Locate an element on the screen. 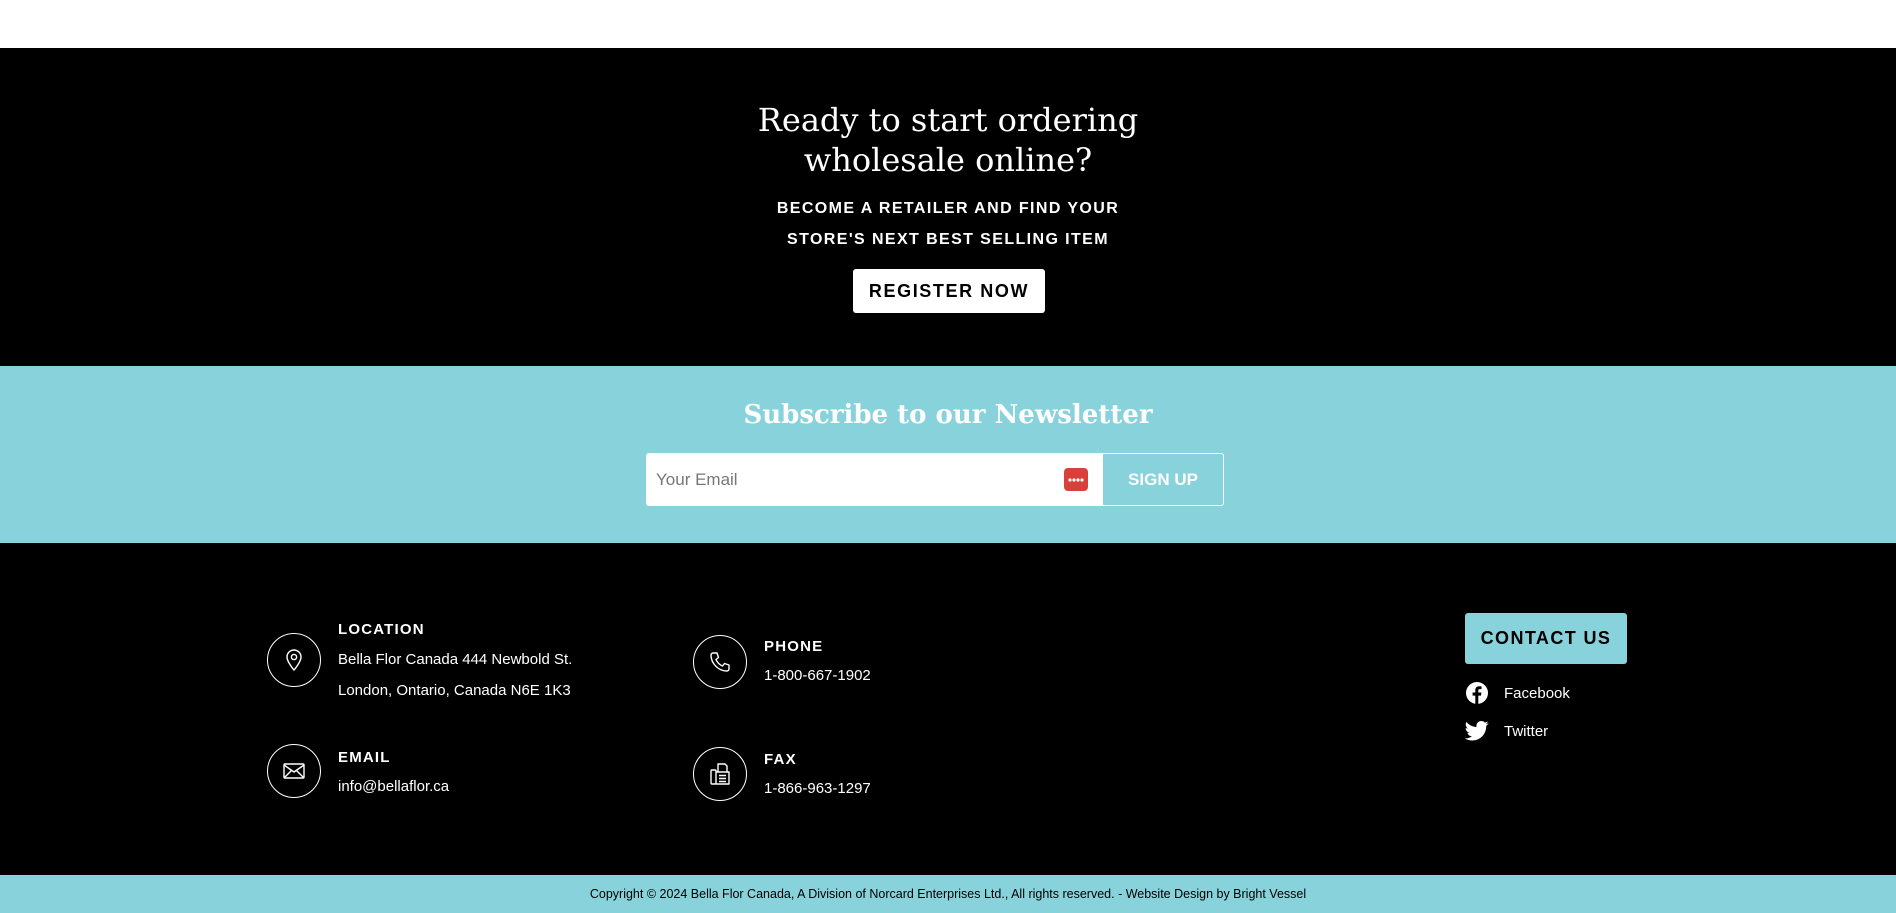 The width and height of the screenshot is (1896, 913). fax-heading: FAX is located at coordinates (780, 759).